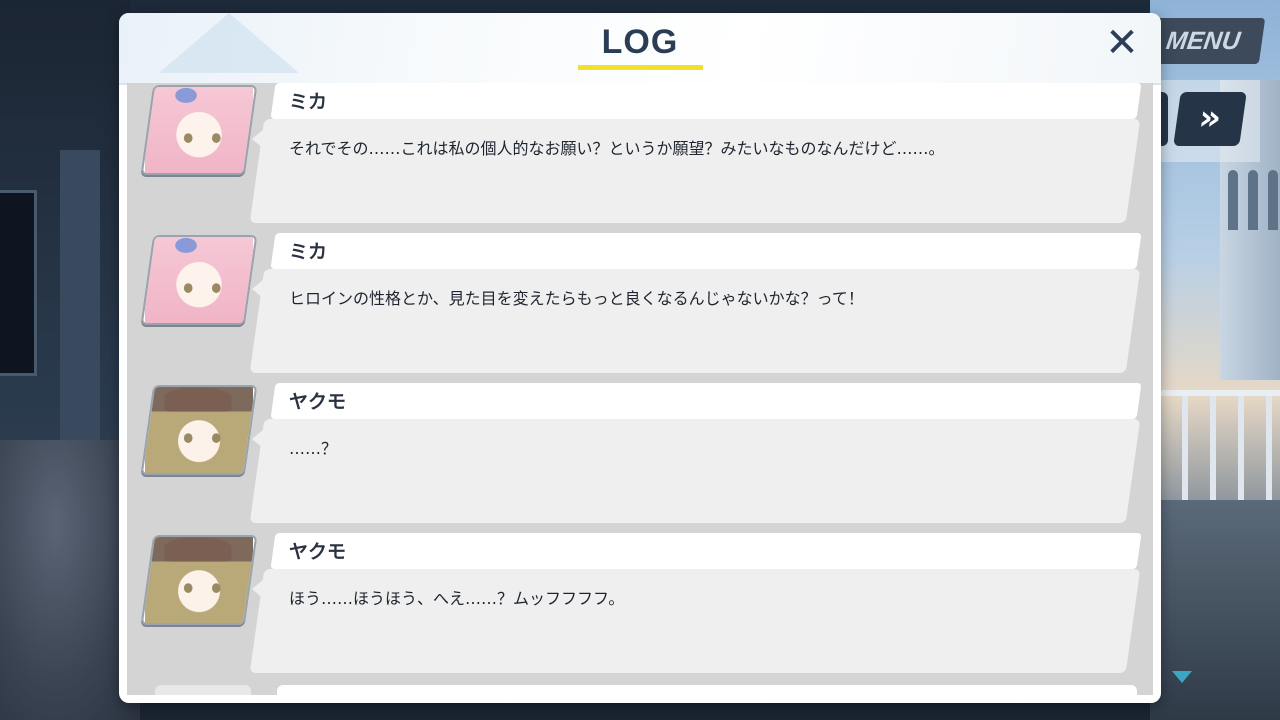  What do you see at coordinates (313, 448) in the screenshot?
I see `message-text: ……？` at bounding box center [313, 448].